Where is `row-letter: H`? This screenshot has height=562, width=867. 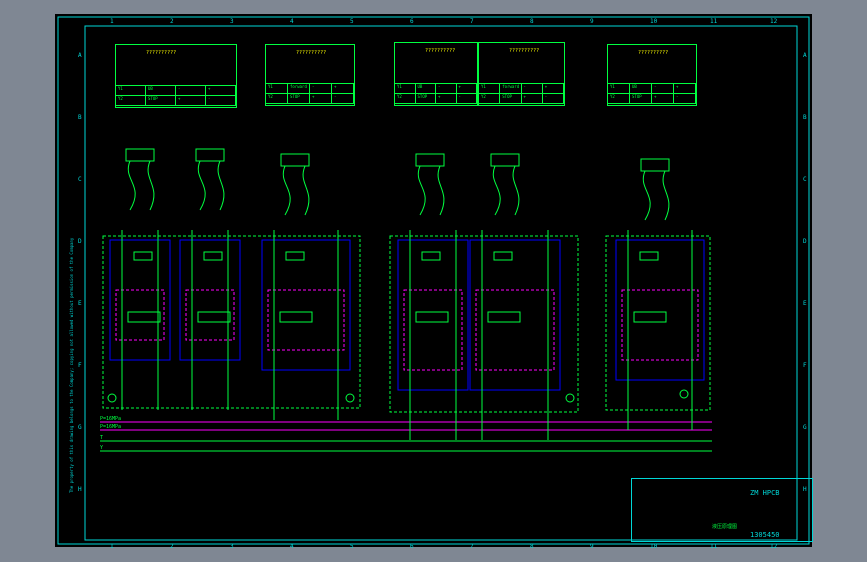 row-letter: H is located at coordinates (80, 489).